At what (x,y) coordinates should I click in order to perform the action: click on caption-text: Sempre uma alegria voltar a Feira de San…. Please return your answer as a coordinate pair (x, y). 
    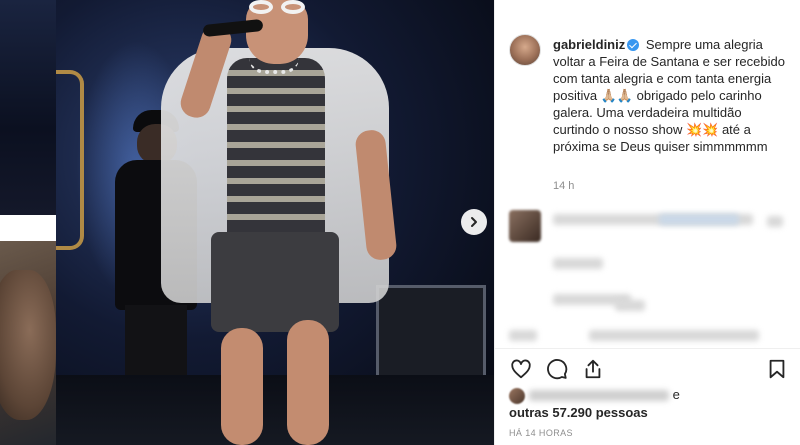
    Looking at the image, I should click on (669, 95).